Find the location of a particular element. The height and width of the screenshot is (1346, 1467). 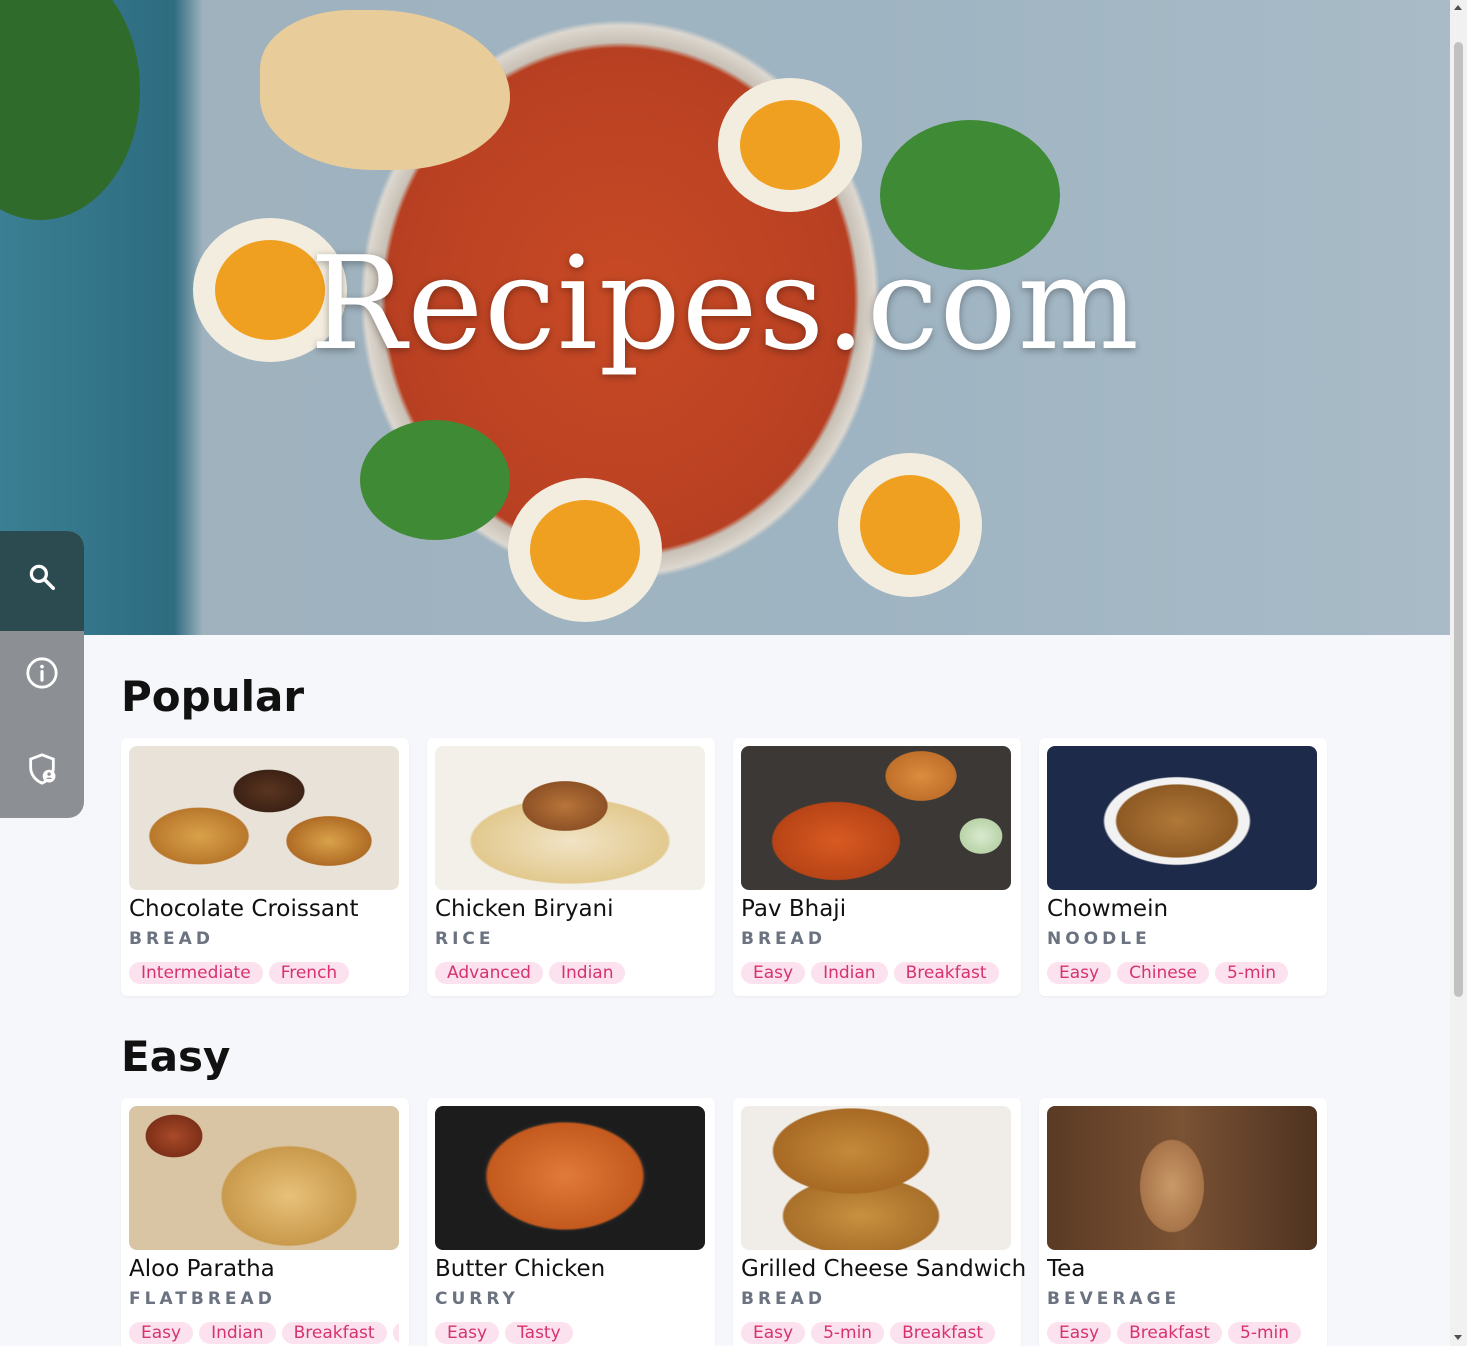

scroll-up-arrow is located at coordinates (1458, 7).